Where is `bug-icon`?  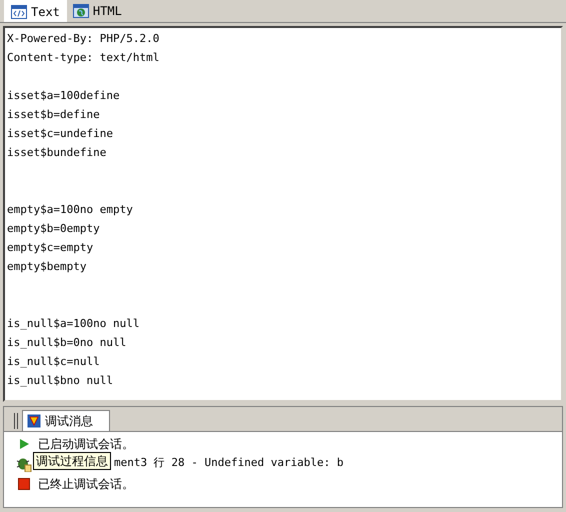 bug-icon is located at coordinates (24, 464).